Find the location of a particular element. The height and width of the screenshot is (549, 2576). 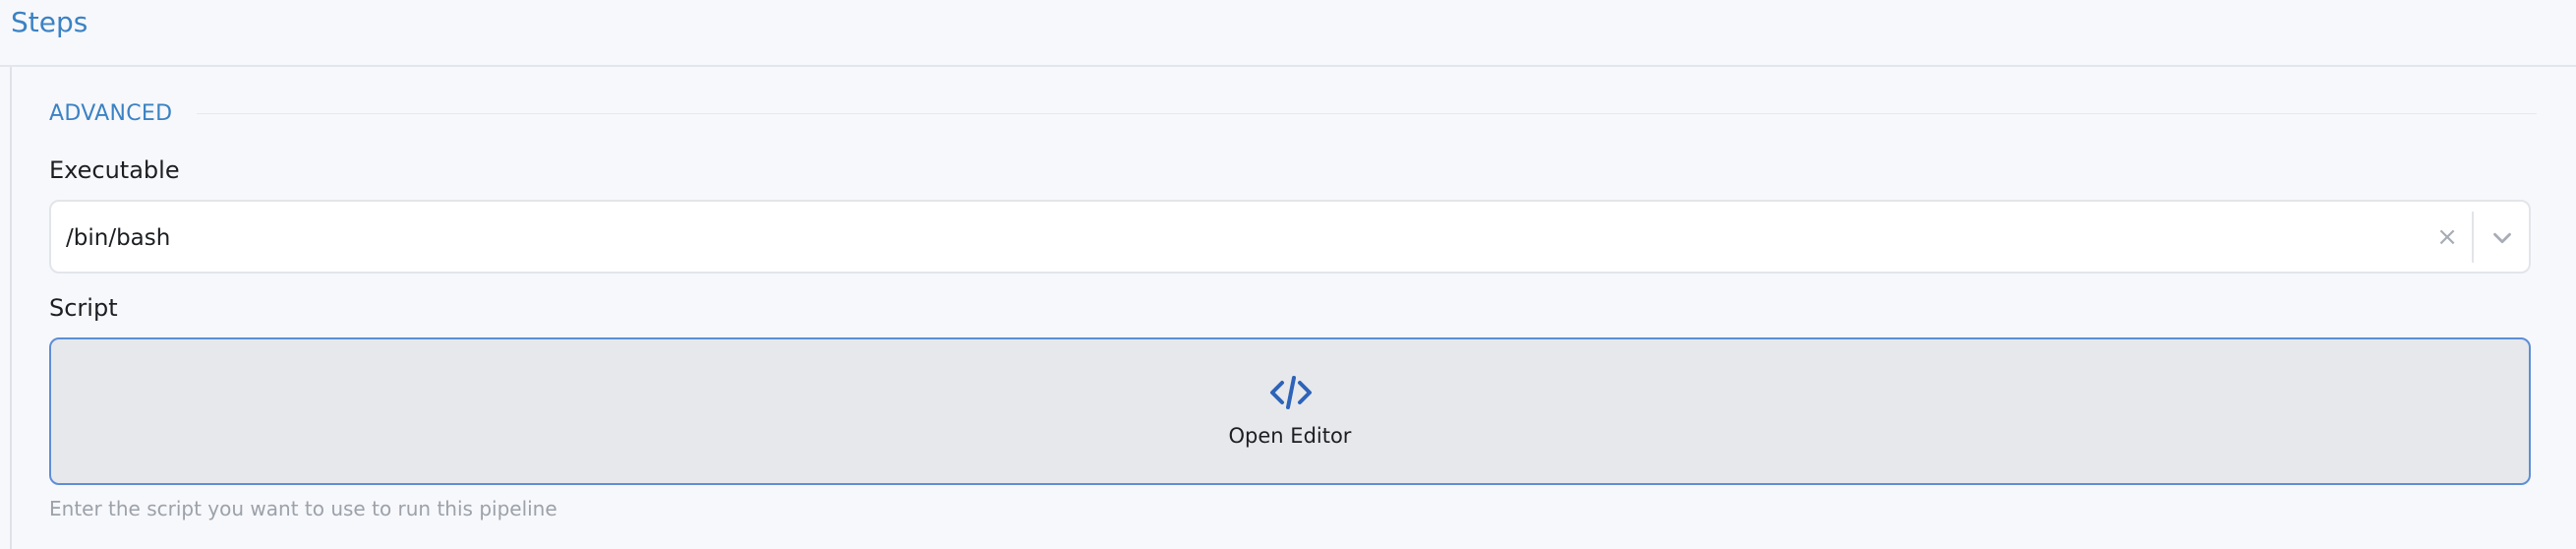

executable-label: Executable is located at coordinates (114, 170).